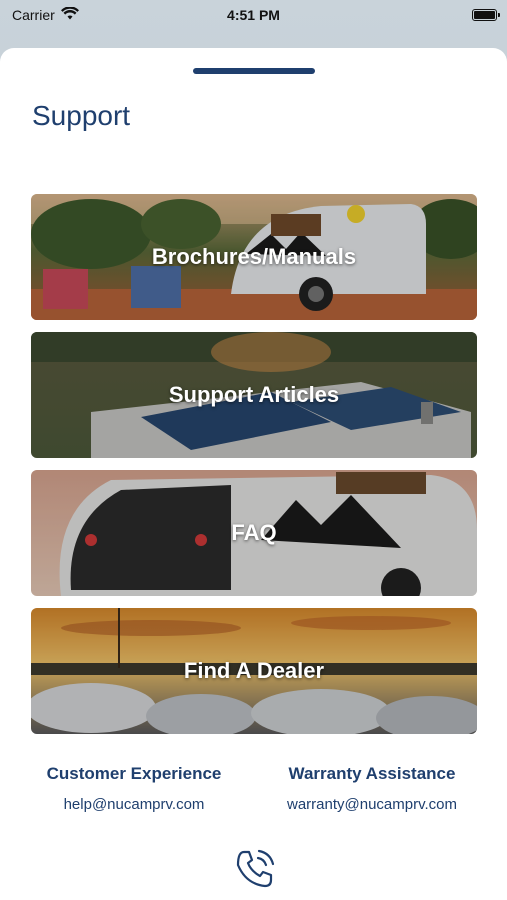 The width and height of the screenshot is (507, 900). I want to click on battery-fill, so click(484, 15).